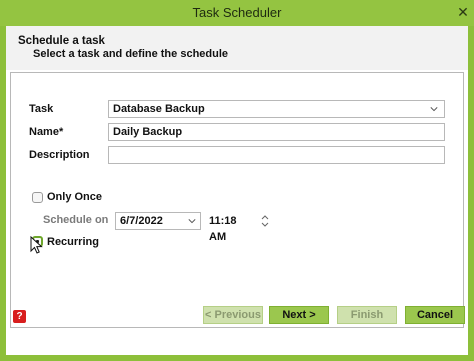 Image resolution: width=474 pixels, height=361 pixels. I want to click on name-field: Daily Backup, so click(276, 132).